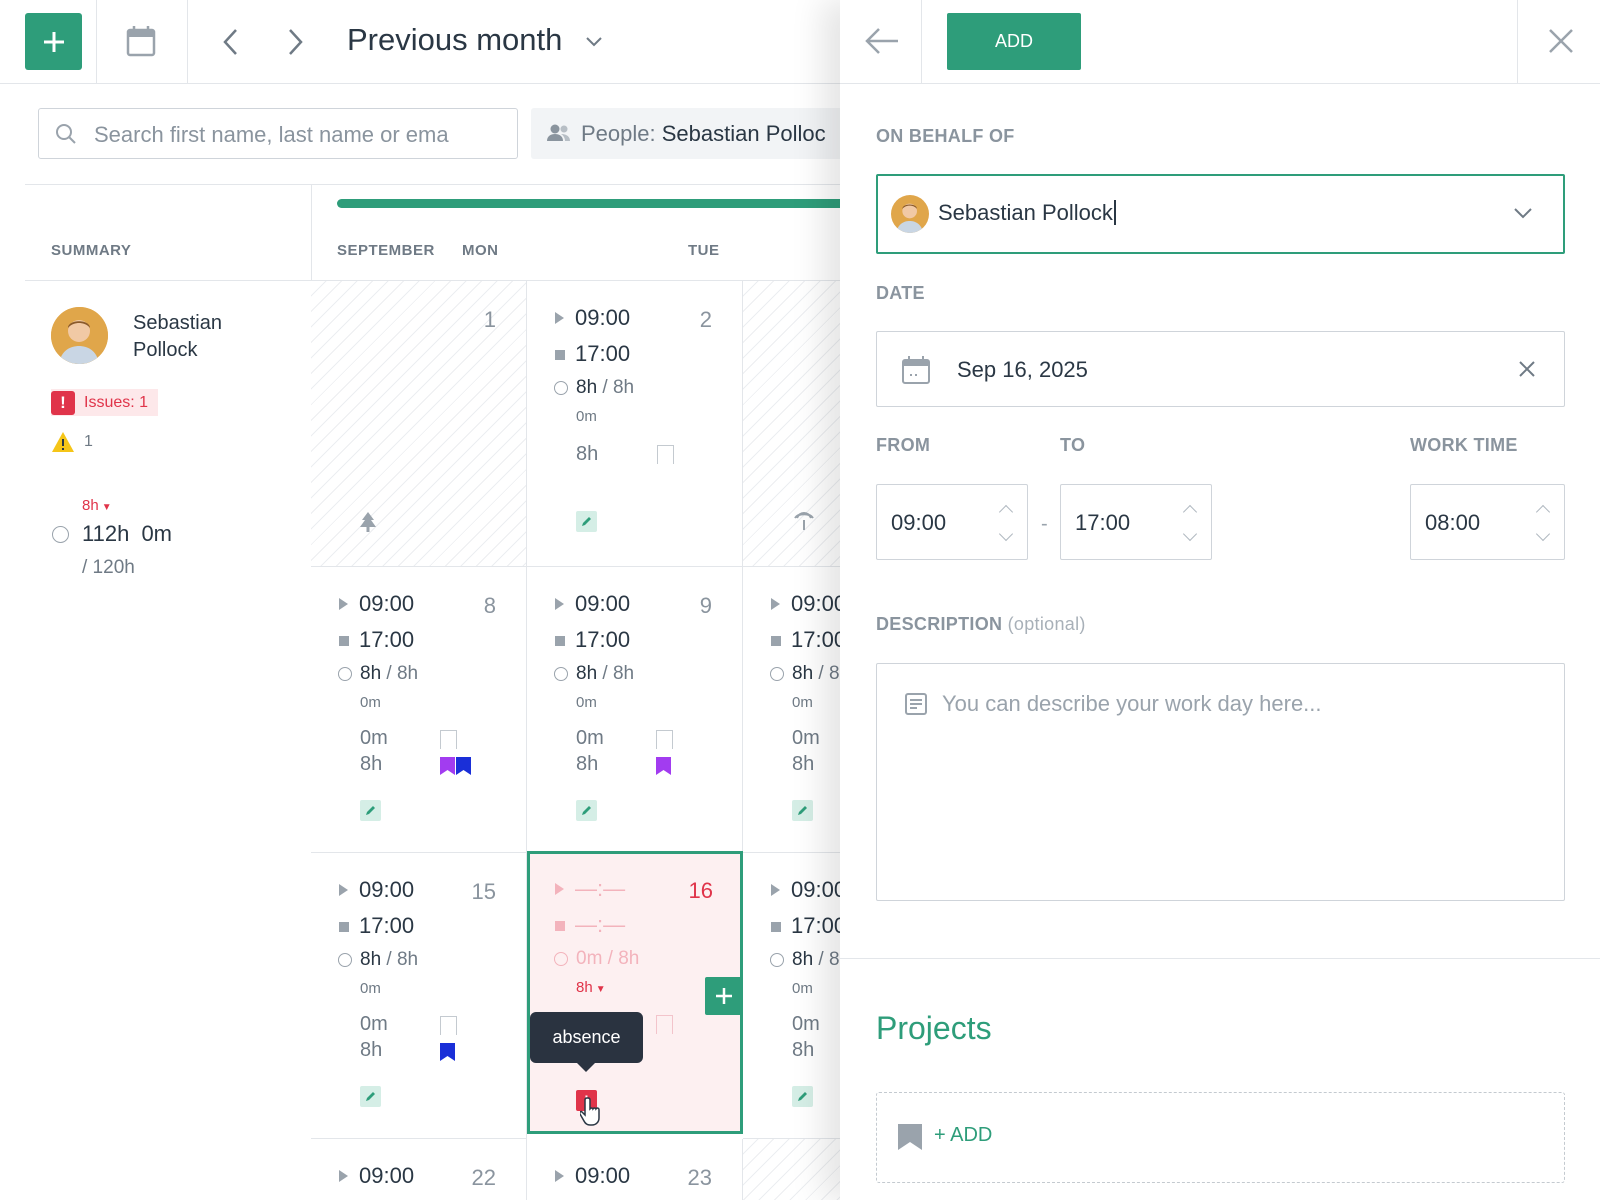 The width and height of the screenshot is (1600, 1200). What do you see at coordinates (1220, 1137) in the screenshot?
I see `projects-add-area: + ADD` at bounding box center [1220, 1137].